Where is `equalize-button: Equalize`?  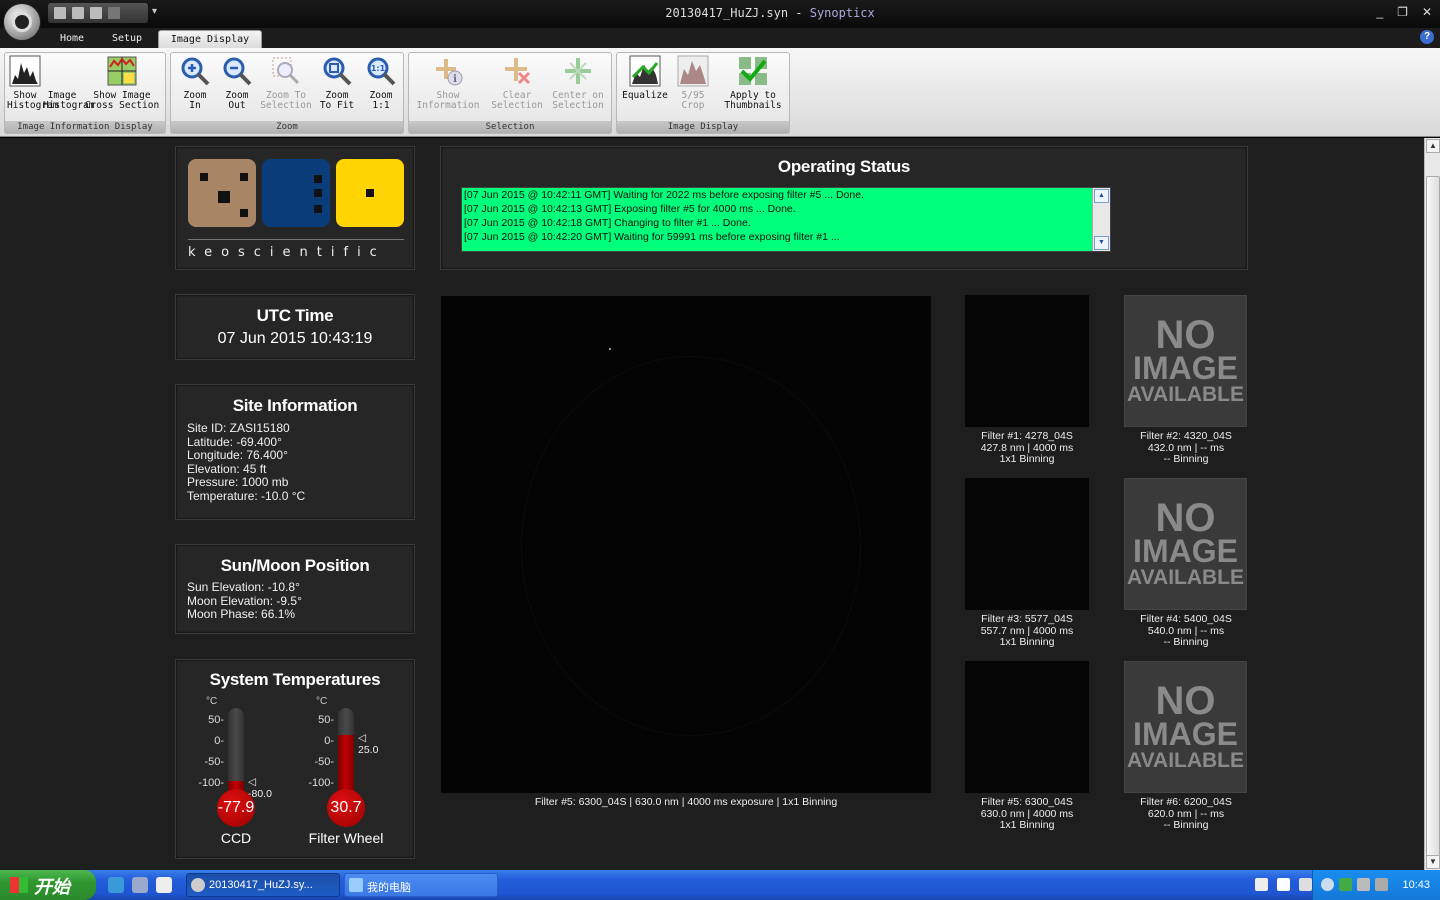
equalize-button: Equalize is located at coordinates (645, 78).